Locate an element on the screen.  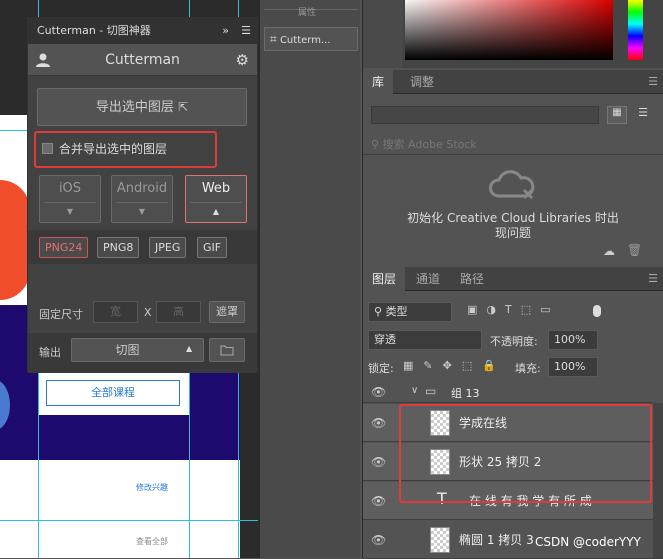
group-row: 👁 ∨ ▭ 组 13 is located at coordinates (508, 392).